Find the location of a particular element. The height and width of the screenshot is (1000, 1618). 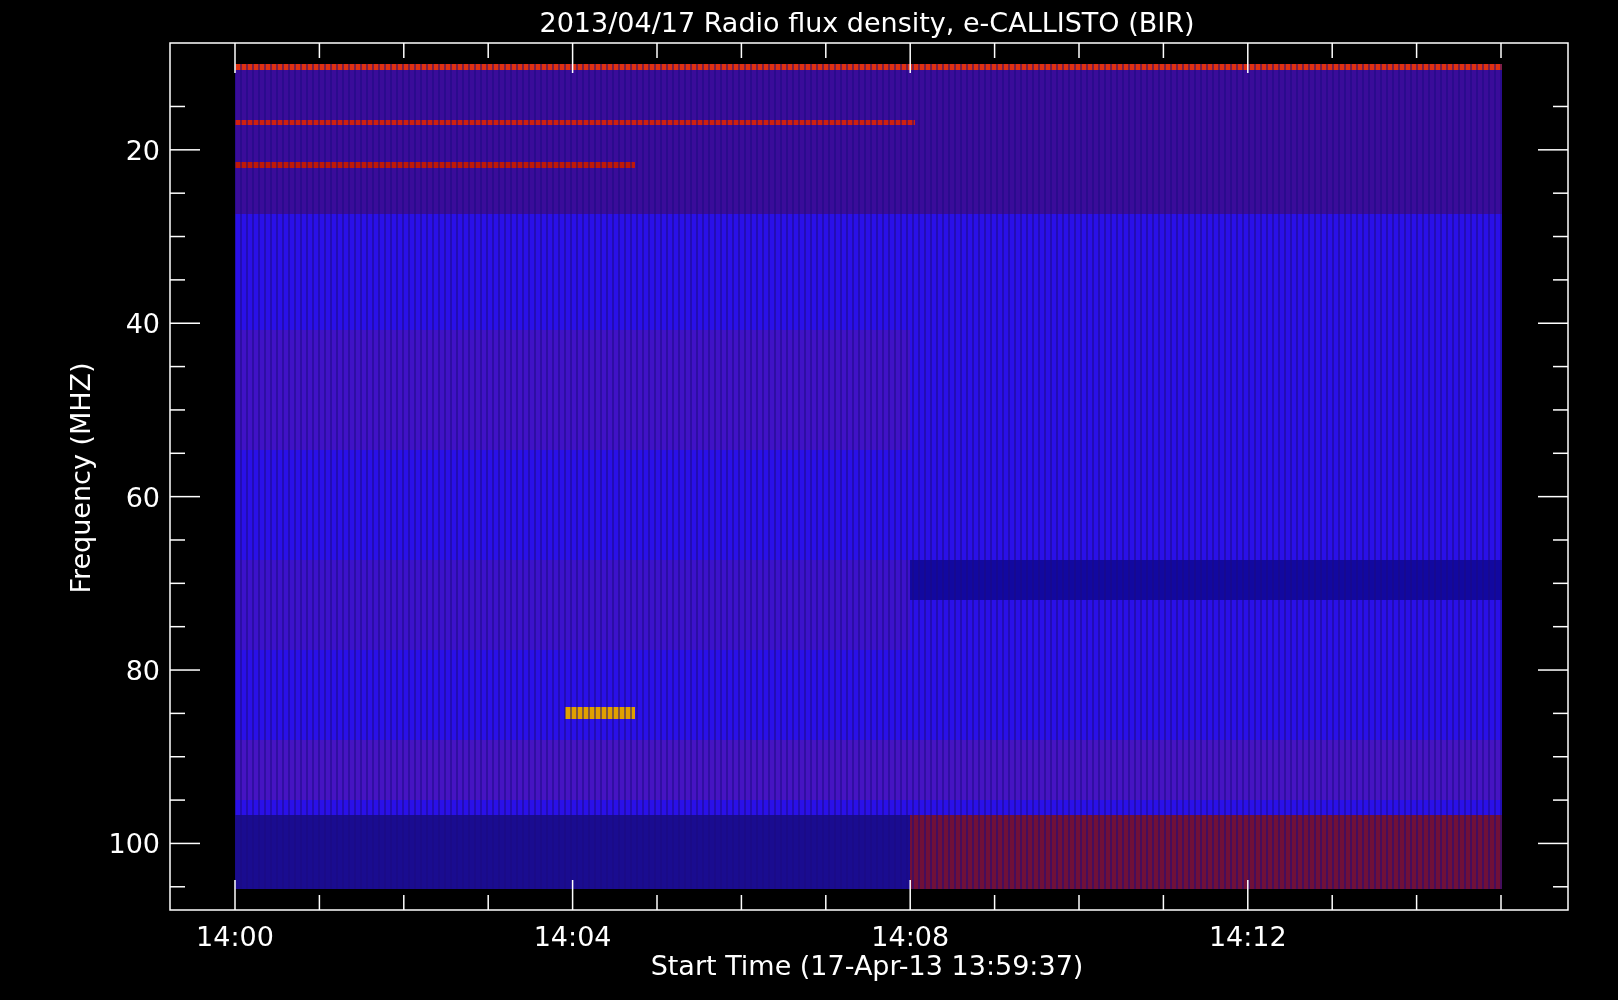

y-tick-label: 80 is located at coordinates (142, 671).